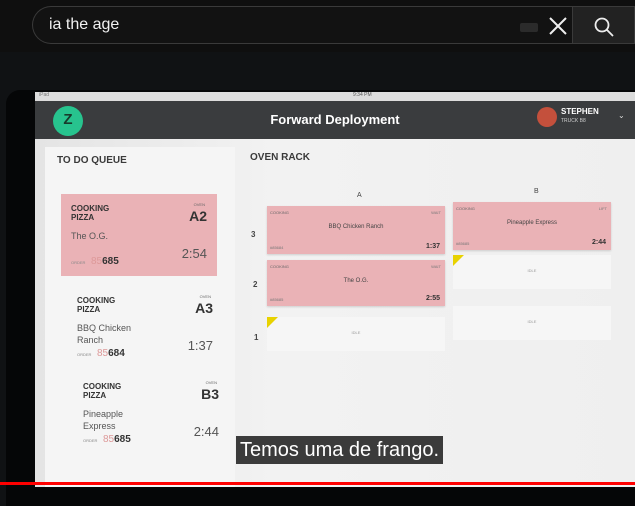 Image resolution: width=635 pixels, height=506 pixels. Describe the element at coordinates (104, 334) in the screenshot. I see `card-pizza-name: BBQ Chicken Ranch` at that location.